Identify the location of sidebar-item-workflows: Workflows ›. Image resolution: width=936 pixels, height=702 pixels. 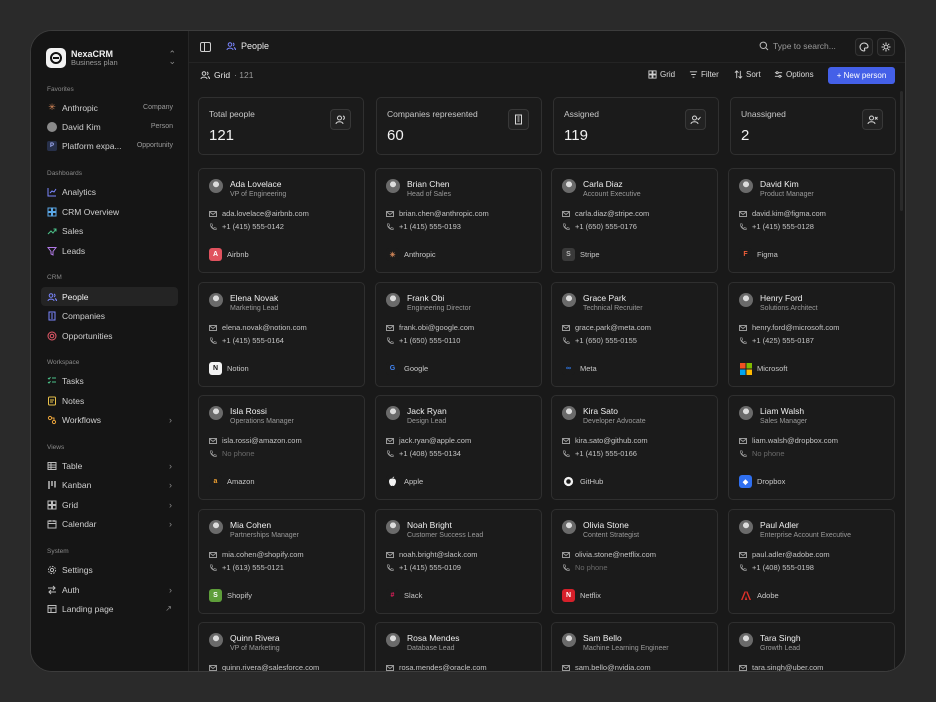
(109, 419).